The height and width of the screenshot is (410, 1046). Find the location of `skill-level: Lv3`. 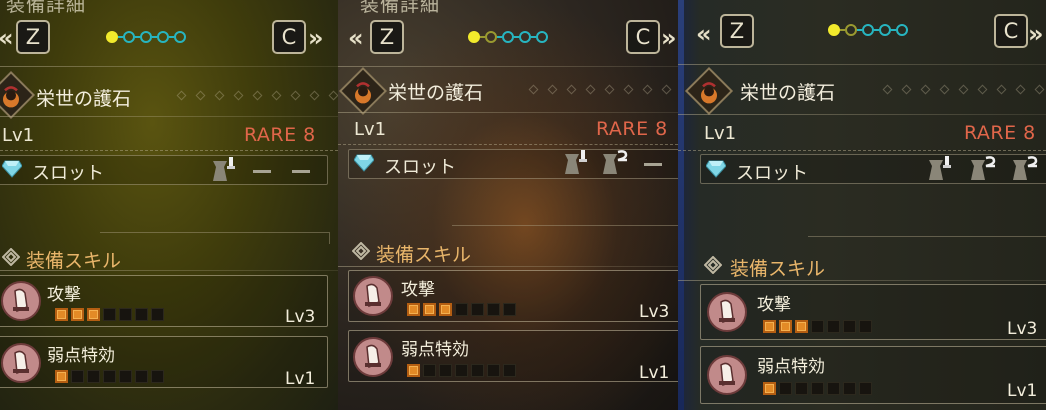

skill-level: Lv3 is located at coordinates (654, 312).